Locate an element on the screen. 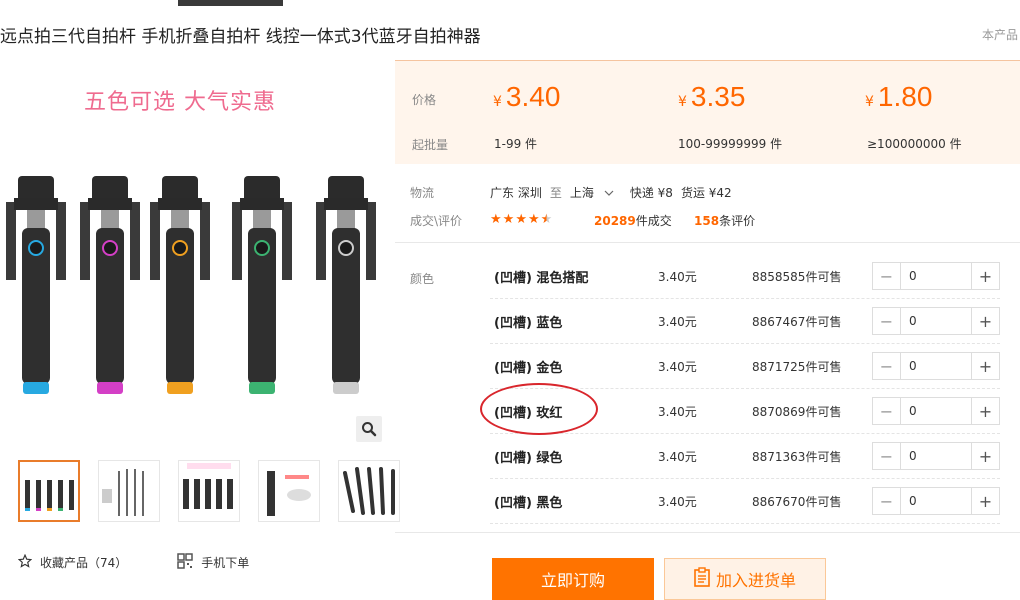 The height and width of the screenshot is (600, 1020). half-star-icon: ★ is located at coordinates (546, 219).